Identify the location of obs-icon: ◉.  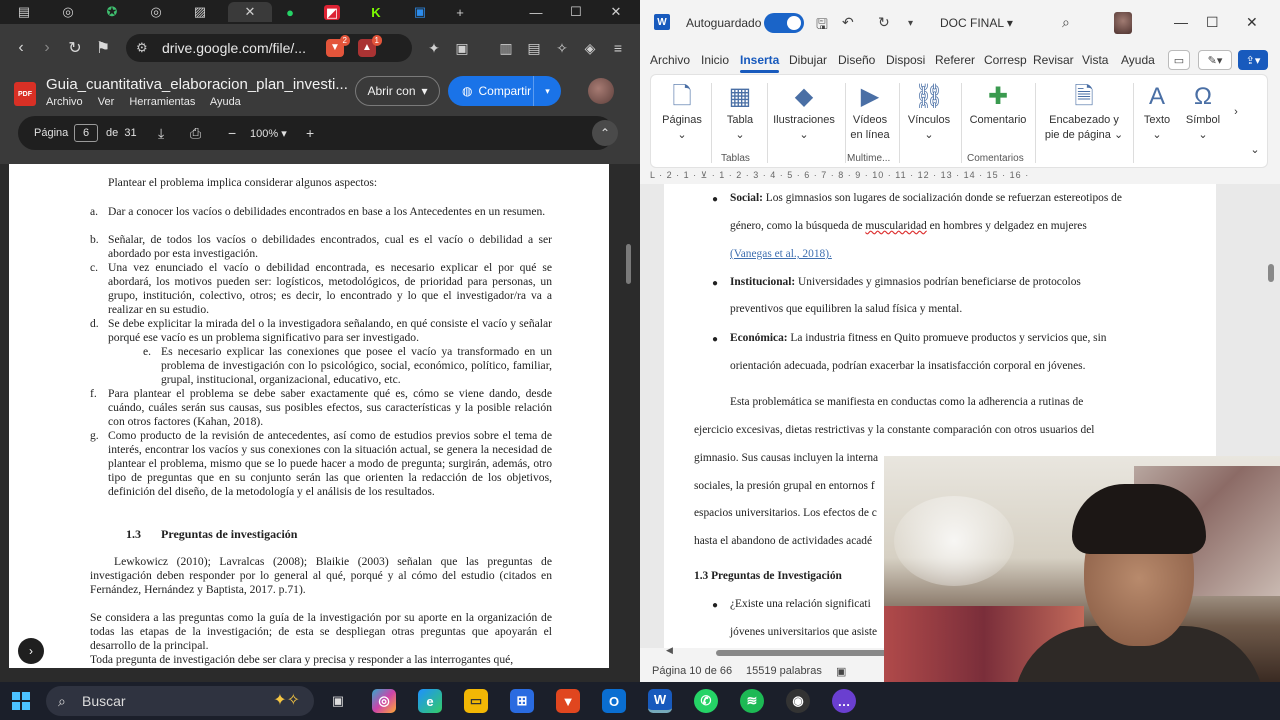
(798, 701).